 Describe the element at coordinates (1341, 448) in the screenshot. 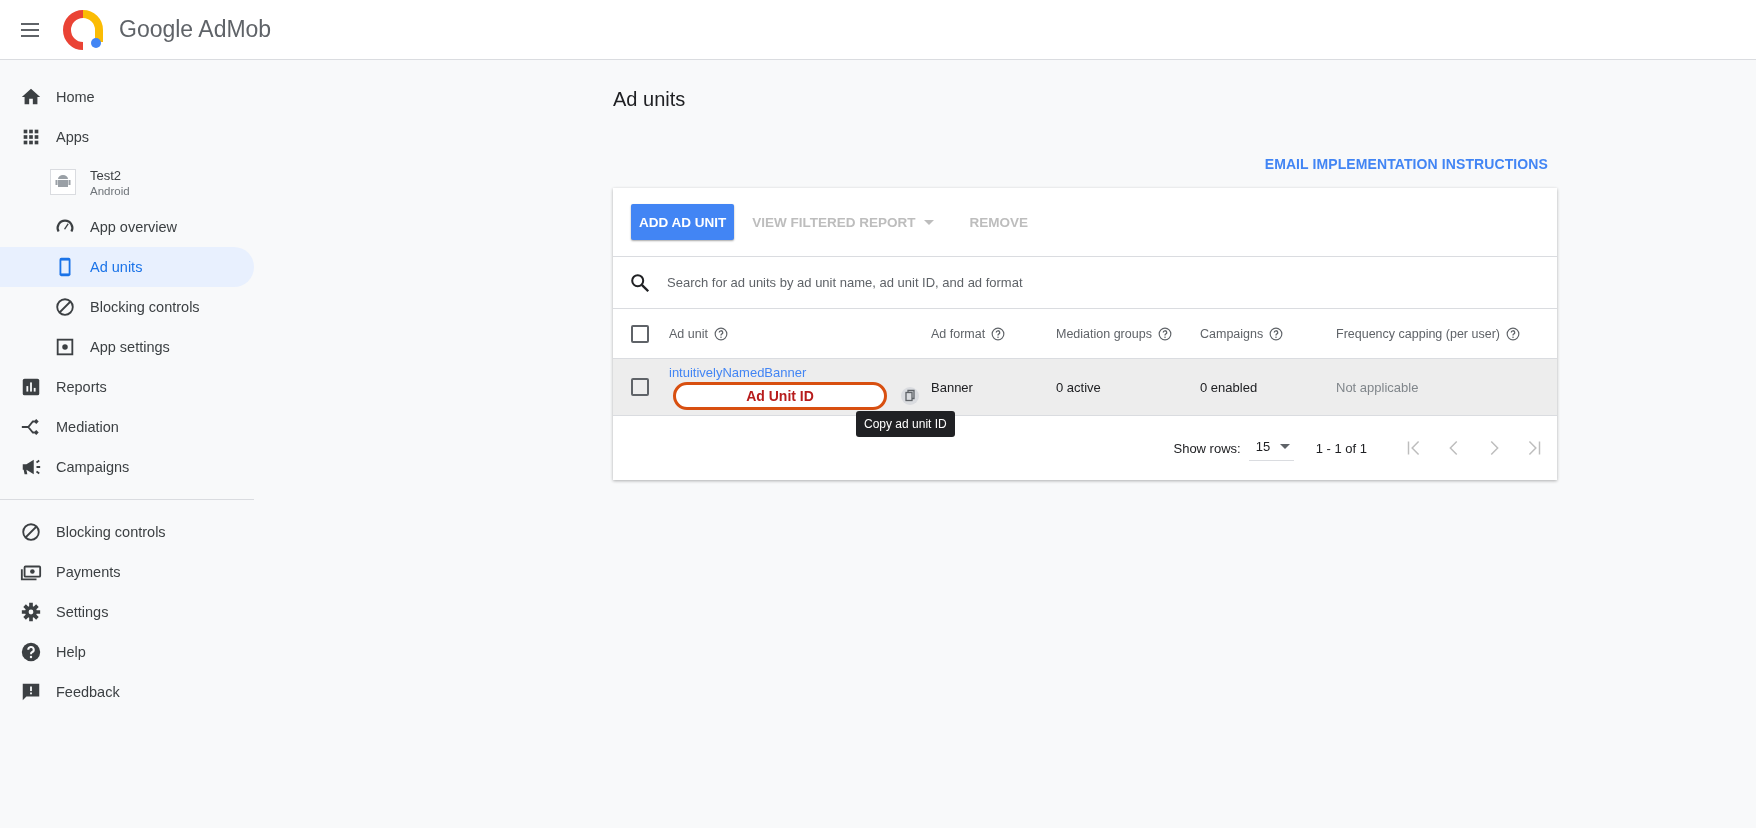

I see `page-range: 1 - 1 of 1` at that location.